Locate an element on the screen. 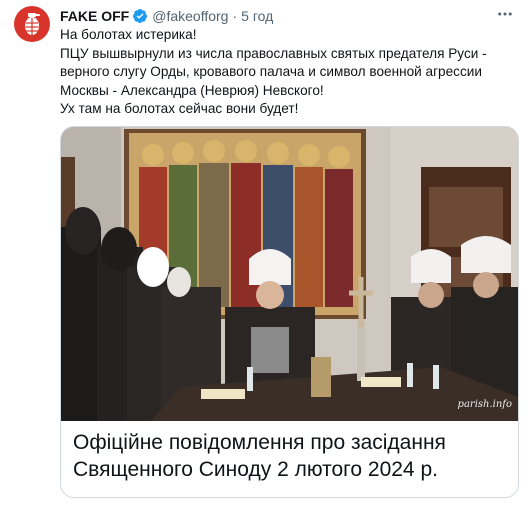 This screenshot has width=528, height=510. display-name: FAKE OFF is located at coordinates (94, 16).